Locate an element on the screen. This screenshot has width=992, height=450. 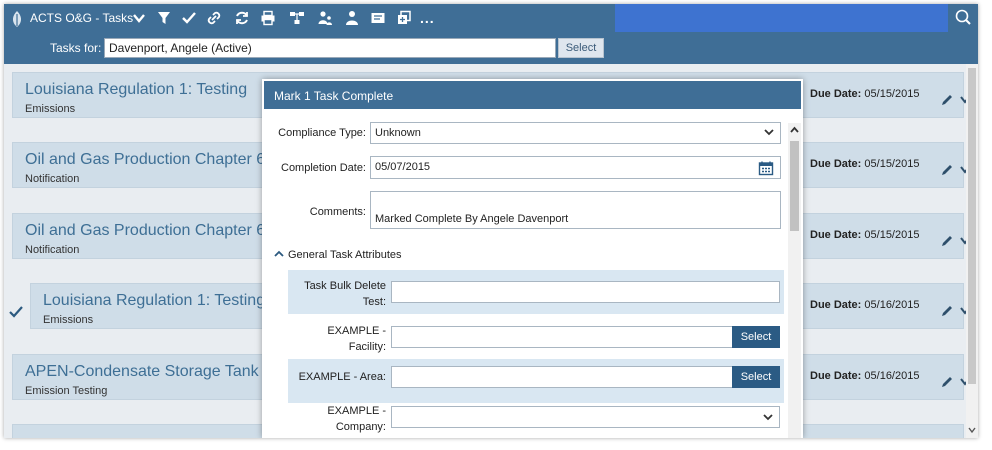
comments-value: Marked Complete By Angele Davenport is located at coordinates (472, 219).